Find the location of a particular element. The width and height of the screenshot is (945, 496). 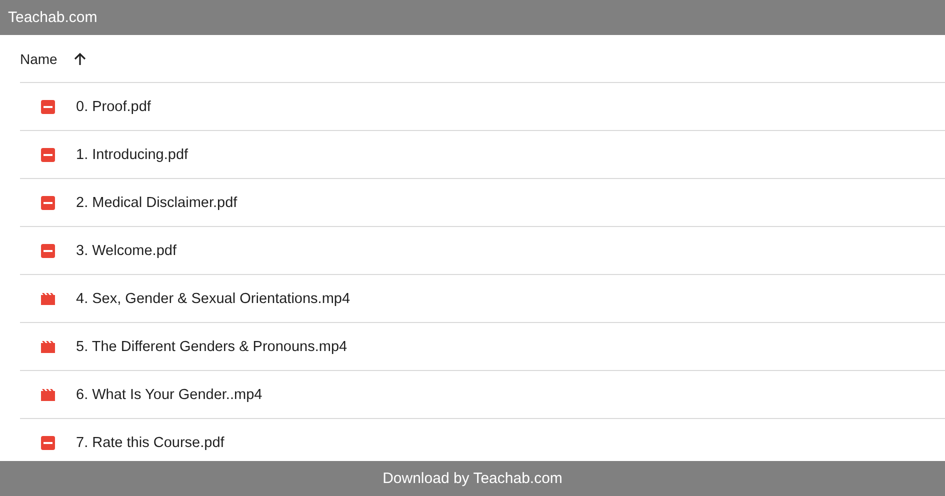

file-name: 1. Introducing.pdf is located at coordinates (132, 154).